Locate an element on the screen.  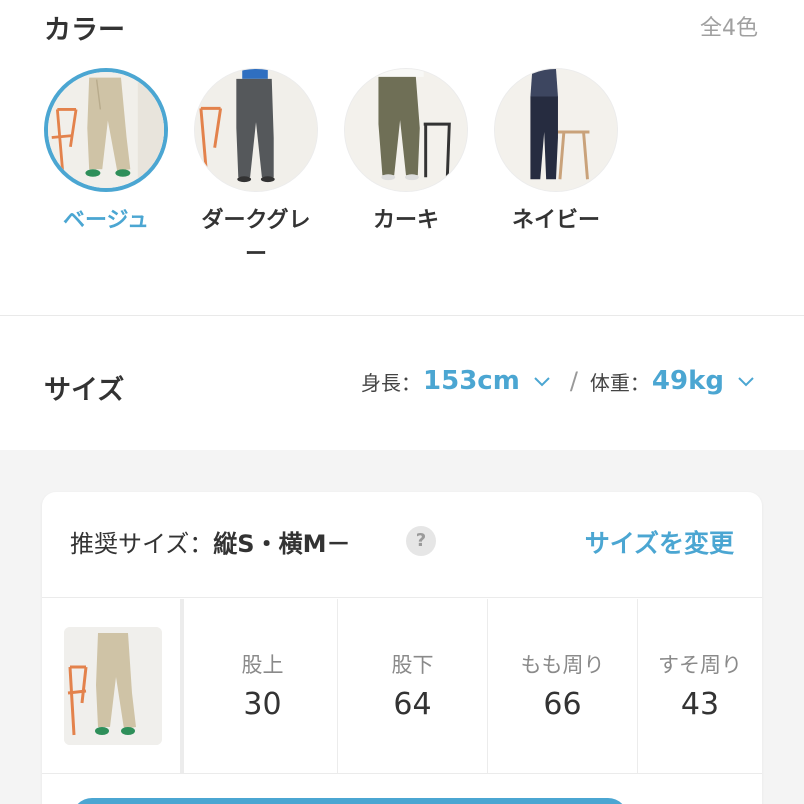
weight-select: 49kg is located at coordinates (688, 381).